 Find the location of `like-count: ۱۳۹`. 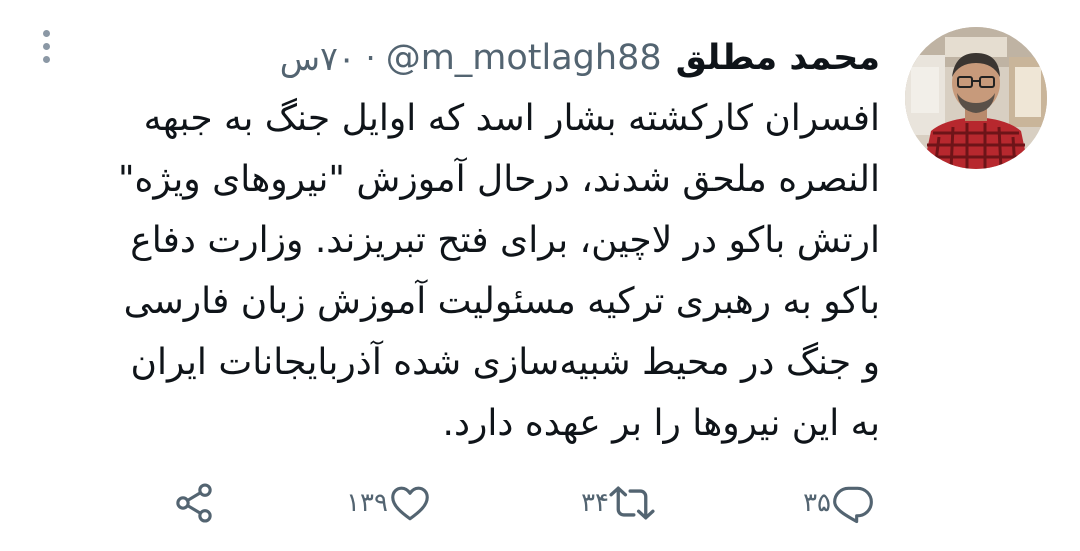

like-count: ۱۳۹ is located at coordinates (367, 503).